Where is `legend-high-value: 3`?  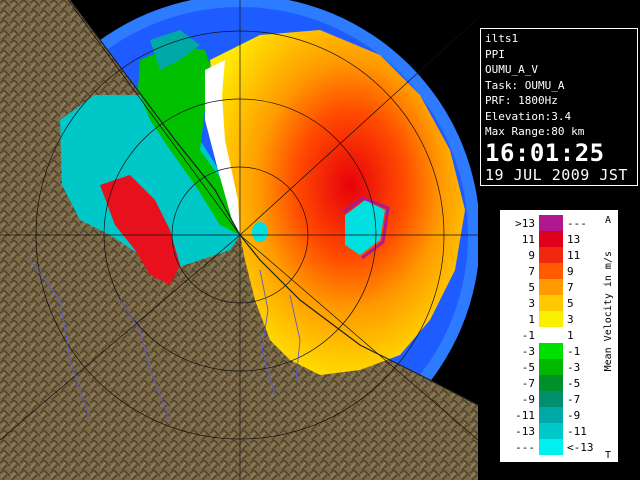
legend-high-value: 3 is located at coordinates (570, 319).